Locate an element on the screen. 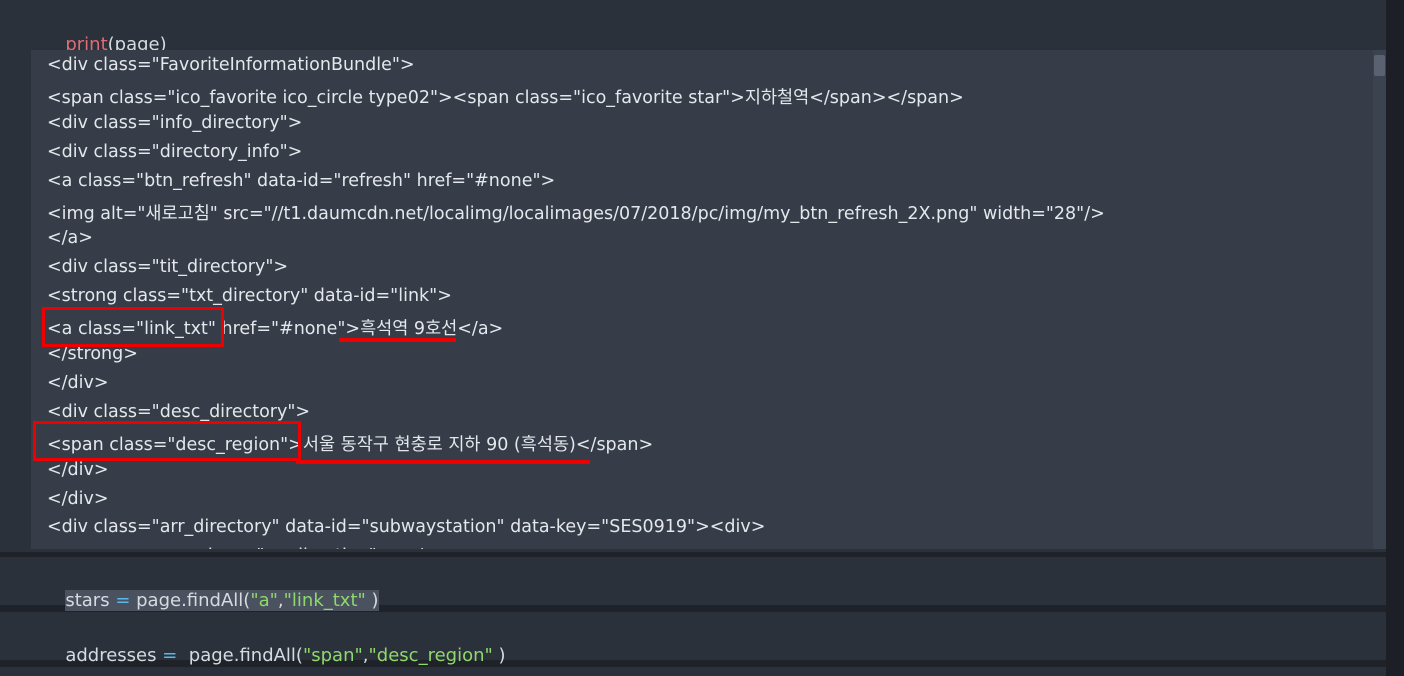  output-line: <div class="FavoriteInformationBundle"> is located at coordinates (231, 65).